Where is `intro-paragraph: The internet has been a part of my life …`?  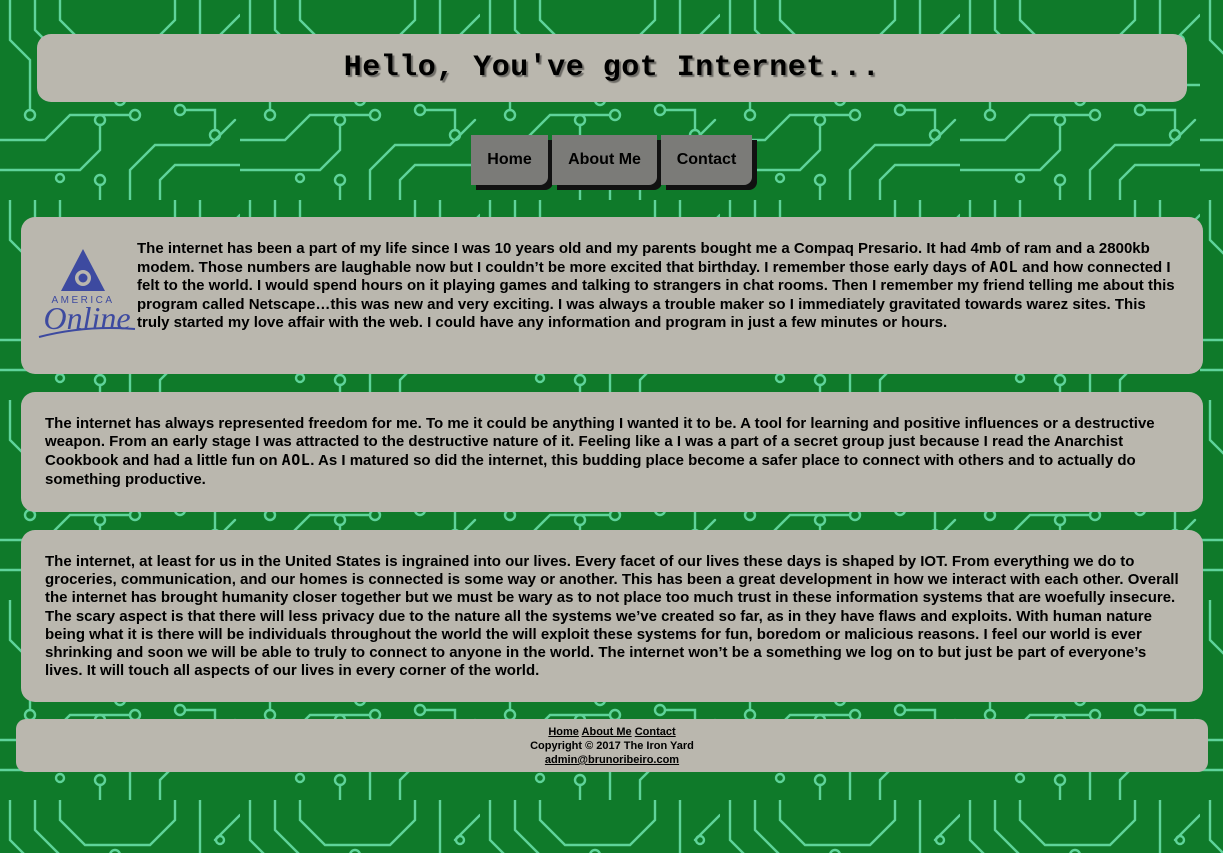 intro-paragraph: The internet has been a part of my life … is located at coordinates (657, 286).